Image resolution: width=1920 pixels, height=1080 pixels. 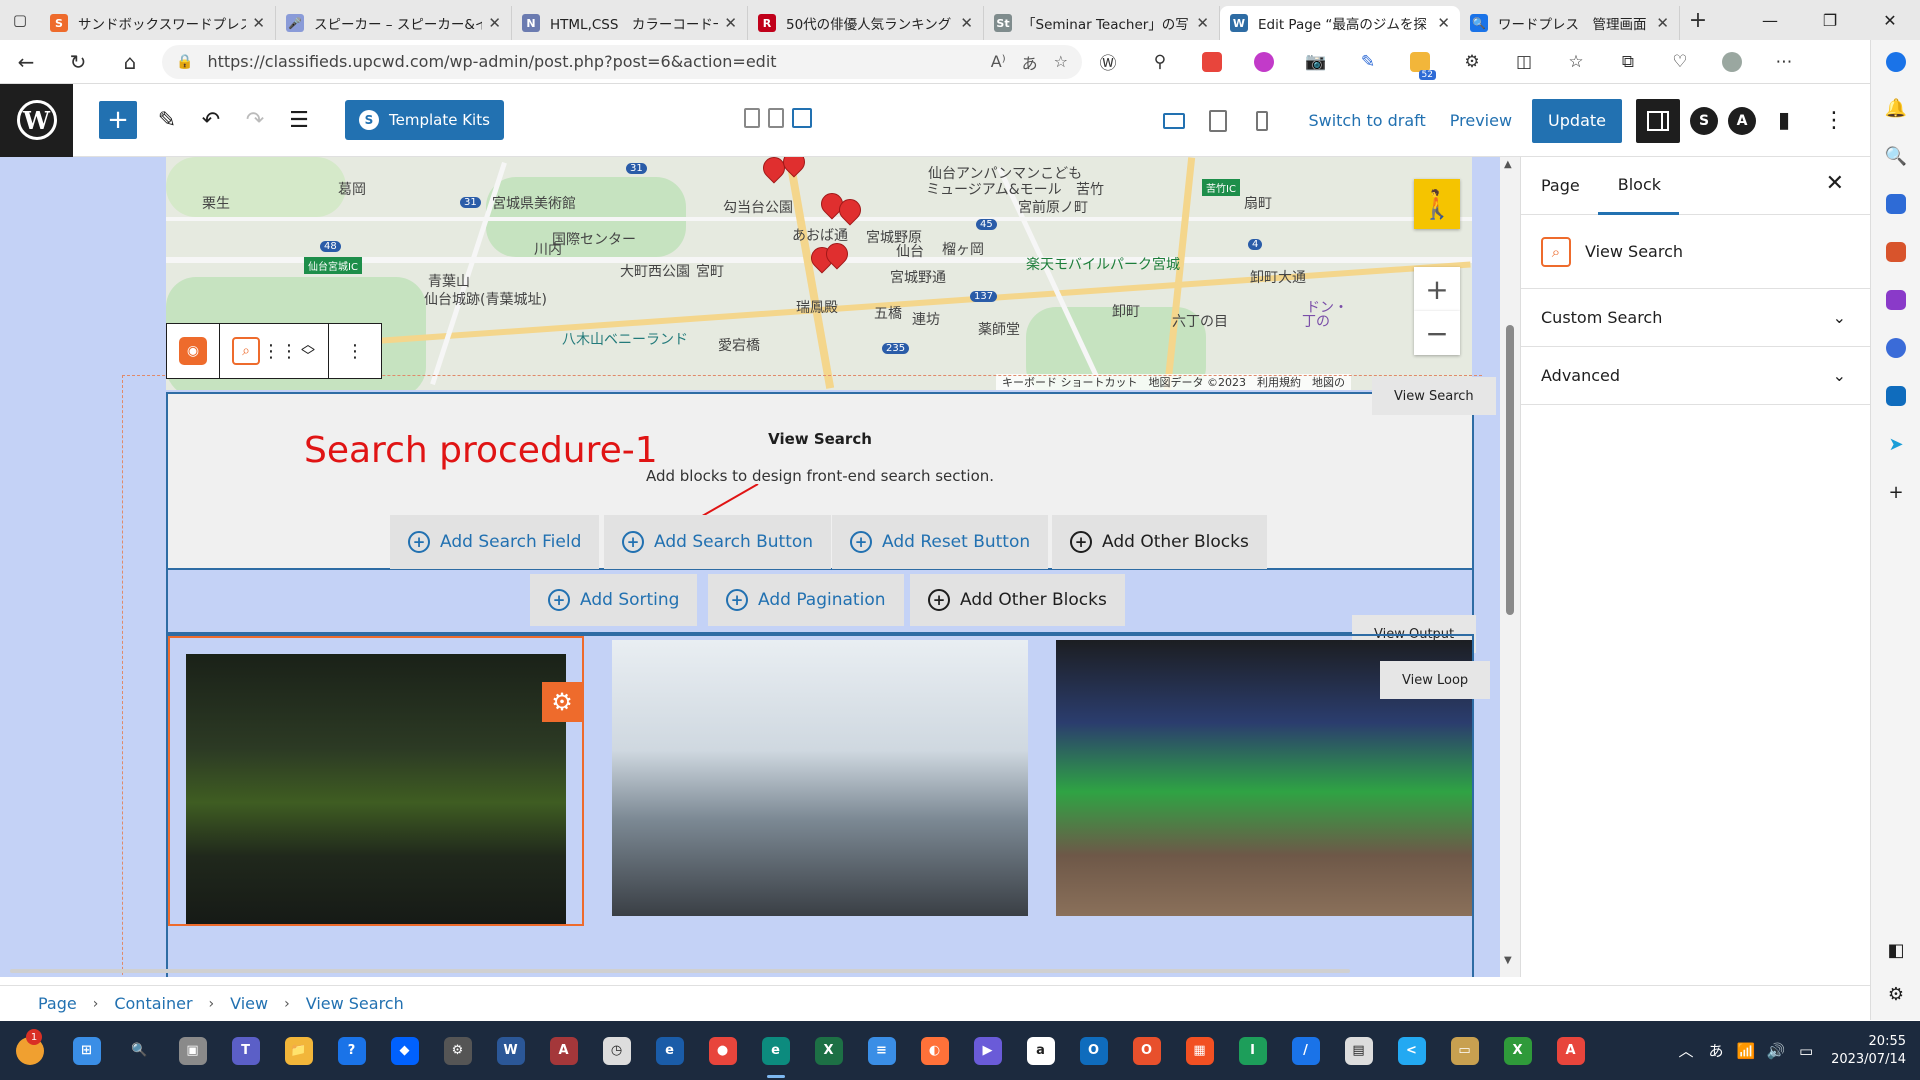 What do you see at coordinates (26, 62) in the screenshot?
I see `back-icon: ←` at bounding box center [26, 62].